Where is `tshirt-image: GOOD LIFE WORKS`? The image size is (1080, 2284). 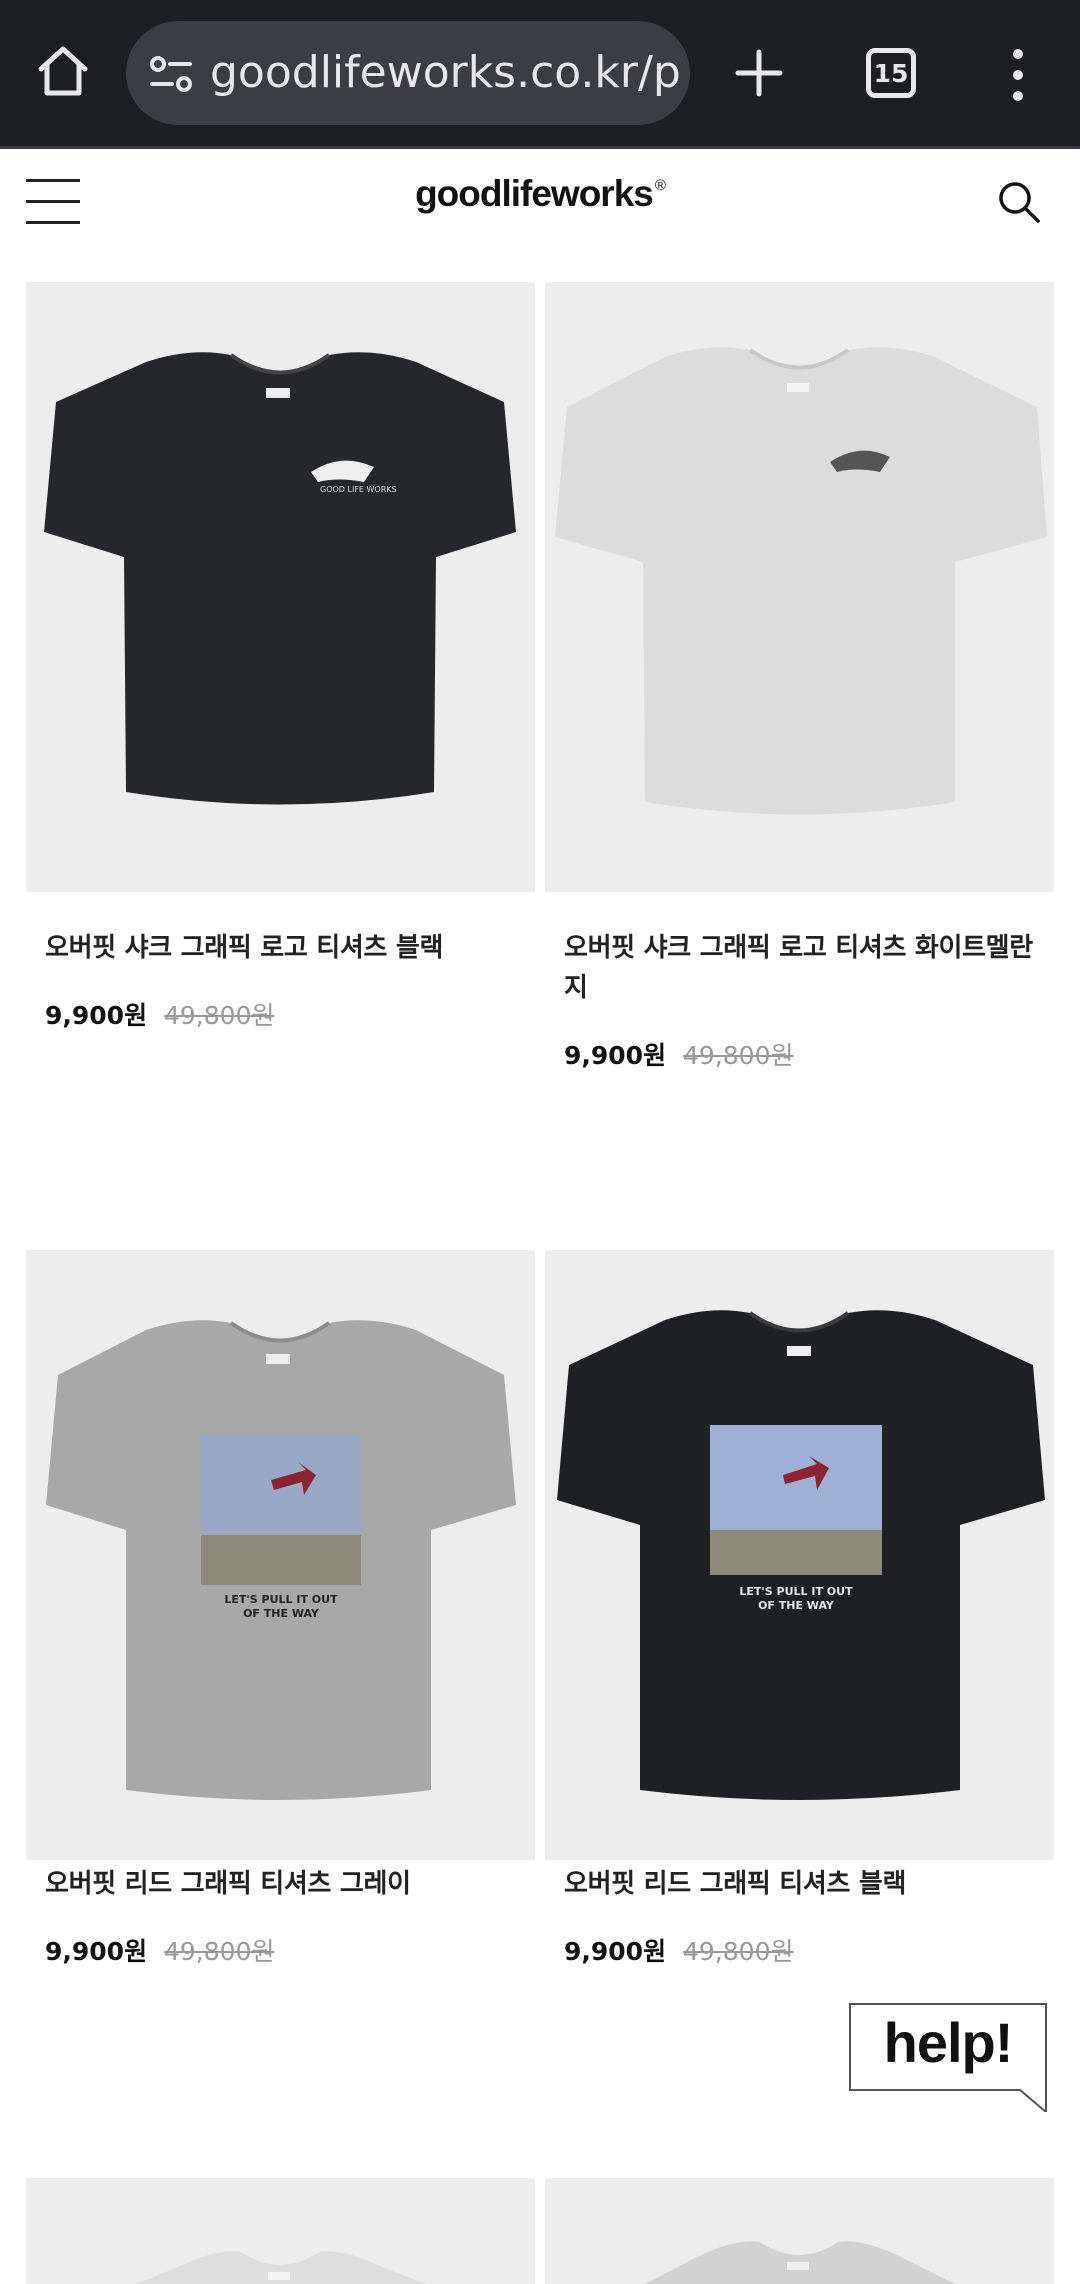
tshirt-image: GOOD LIFE WORKS is located at coordinates (280, 578).